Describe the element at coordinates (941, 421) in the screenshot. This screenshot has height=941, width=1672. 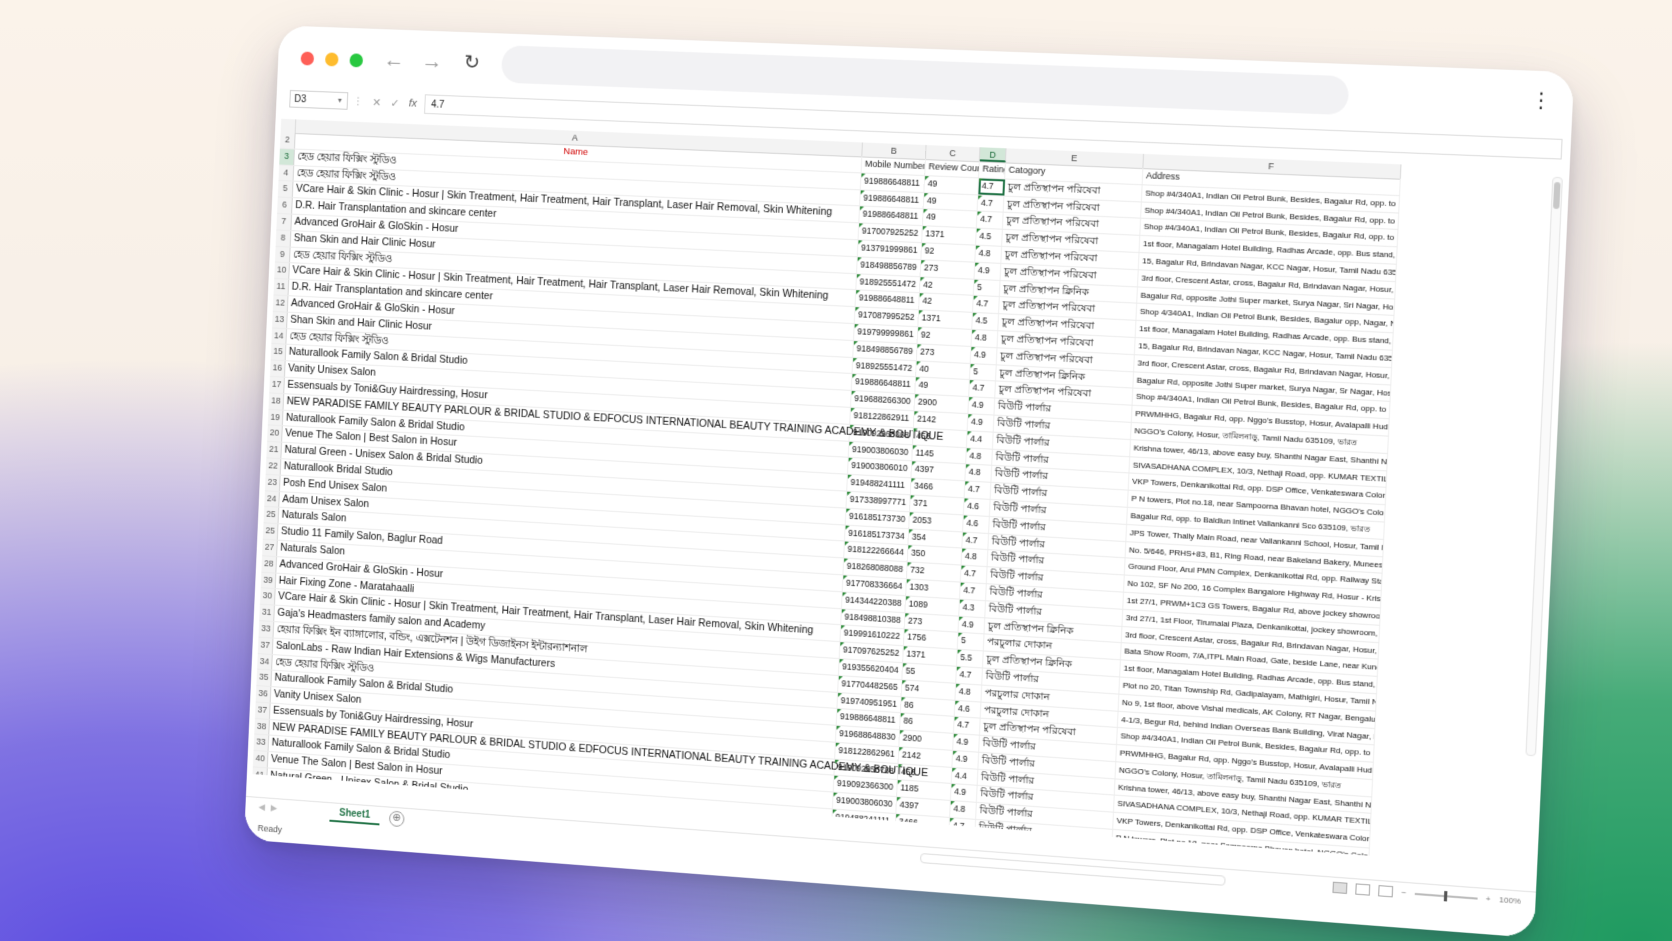
I see `cell-review-count: 2142` at that location.